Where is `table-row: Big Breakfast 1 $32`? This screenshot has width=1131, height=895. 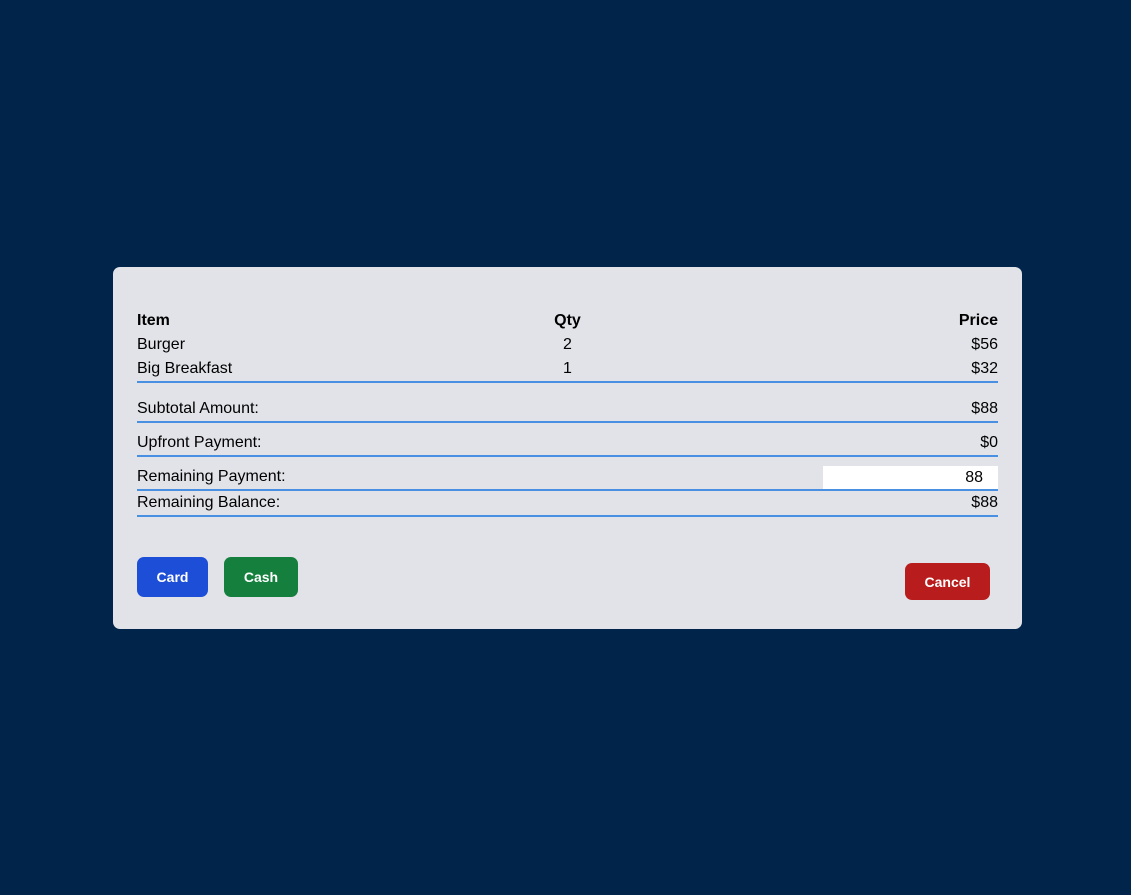
table-row: Big Breakfast 1 $32 is located at coordinates (567, 370).